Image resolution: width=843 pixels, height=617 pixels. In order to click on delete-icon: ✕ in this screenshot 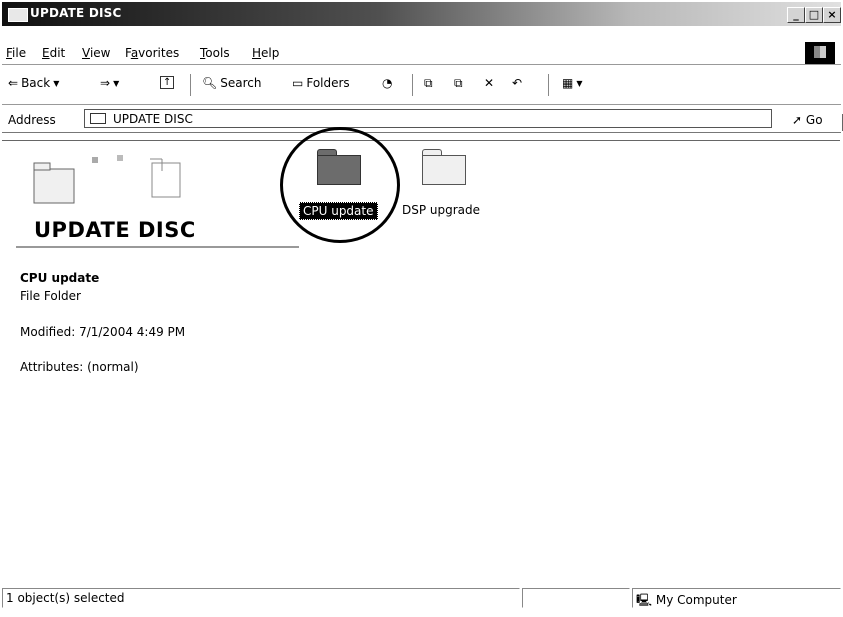, I will do `click(489, 83)`.